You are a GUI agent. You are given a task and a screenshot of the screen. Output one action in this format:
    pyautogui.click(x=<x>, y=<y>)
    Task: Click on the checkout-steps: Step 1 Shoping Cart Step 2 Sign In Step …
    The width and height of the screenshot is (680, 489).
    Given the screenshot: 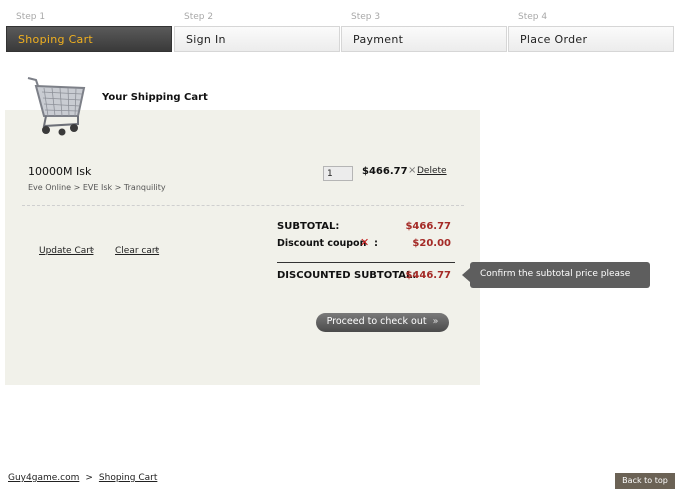 What is the action you would take?
    pyautogui.click(x=340, y=32)
    